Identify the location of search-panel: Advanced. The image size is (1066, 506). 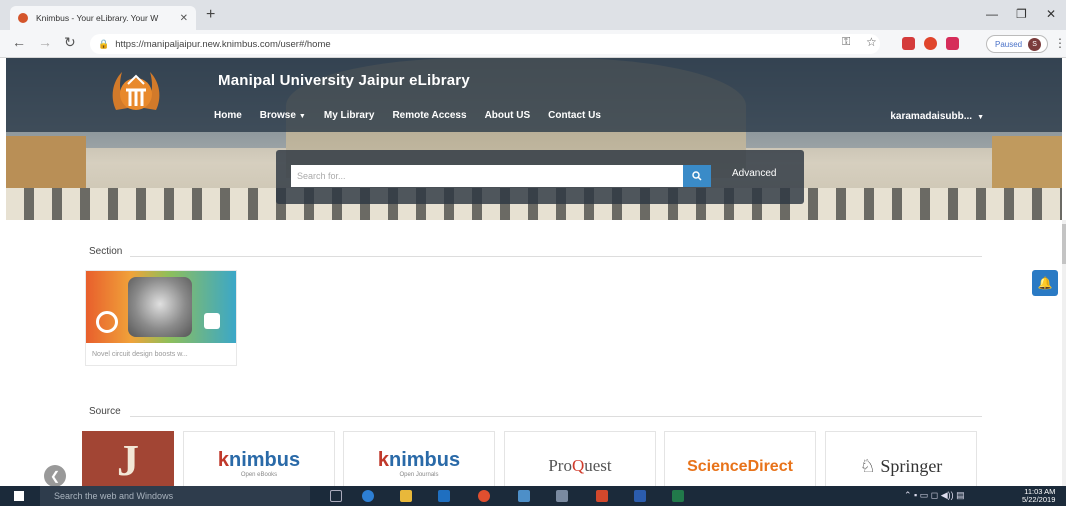
(540, 177).